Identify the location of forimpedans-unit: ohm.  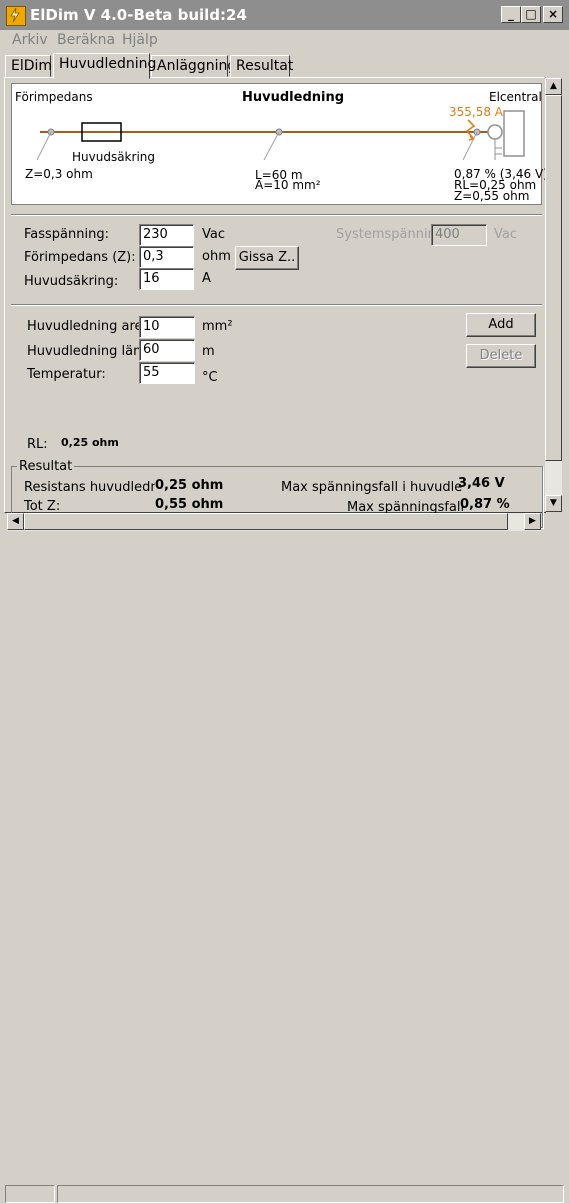
(216, 256).